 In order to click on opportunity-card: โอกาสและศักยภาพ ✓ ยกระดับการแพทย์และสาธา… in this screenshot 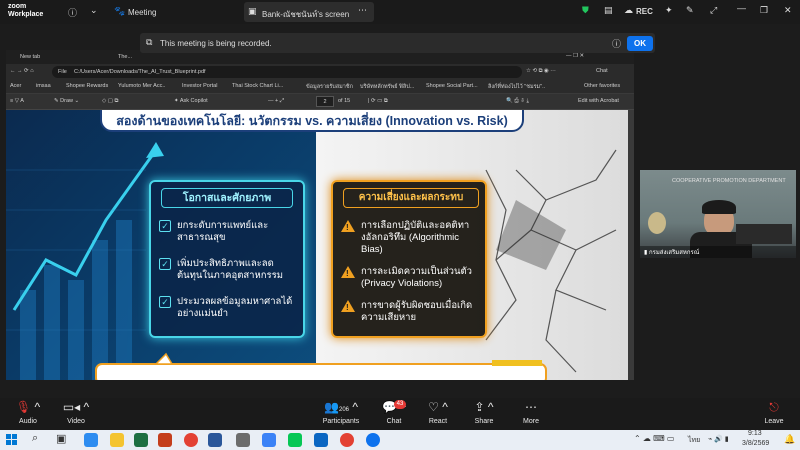, I will do `click(227, 259)`.